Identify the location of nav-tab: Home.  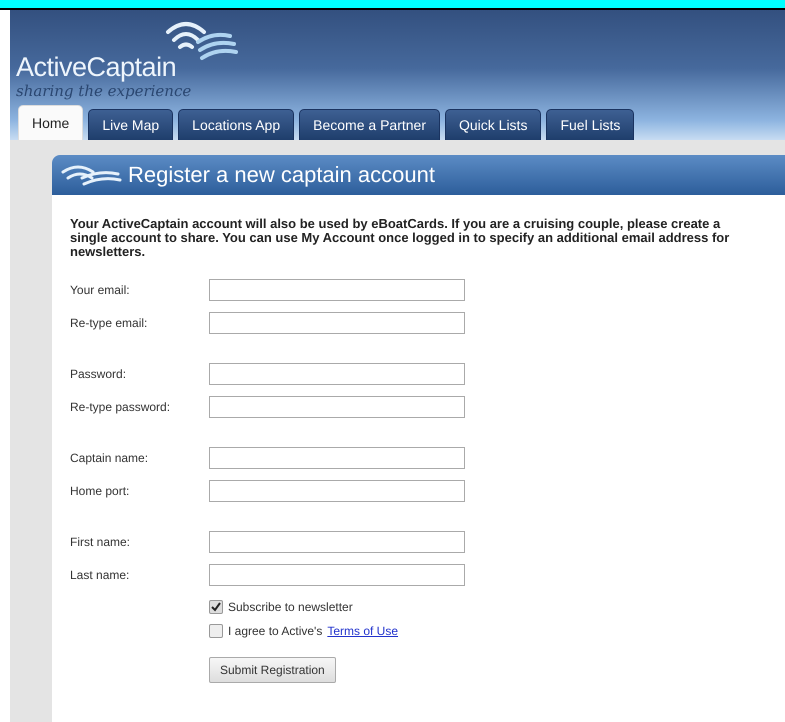
(51, 122).